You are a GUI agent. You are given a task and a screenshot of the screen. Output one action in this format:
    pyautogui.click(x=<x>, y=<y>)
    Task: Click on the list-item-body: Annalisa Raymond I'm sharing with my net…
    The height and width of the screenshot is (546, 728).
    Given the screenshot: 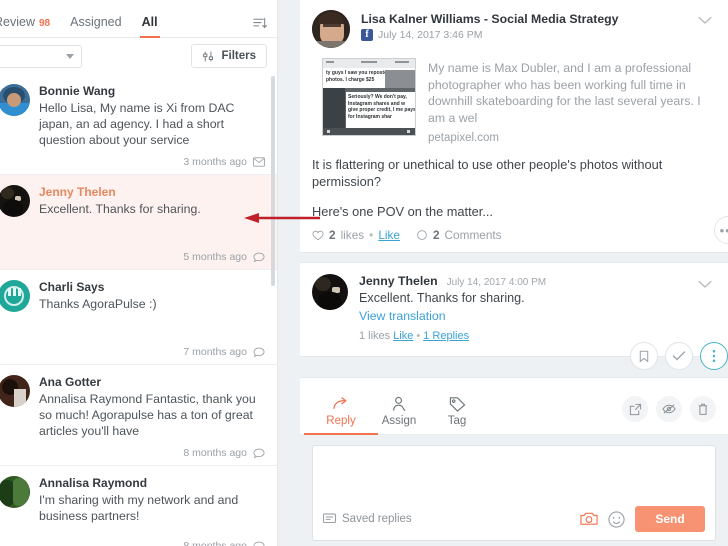 What is the action you would take?
    pyautogui.click(x=153, y=511)
    